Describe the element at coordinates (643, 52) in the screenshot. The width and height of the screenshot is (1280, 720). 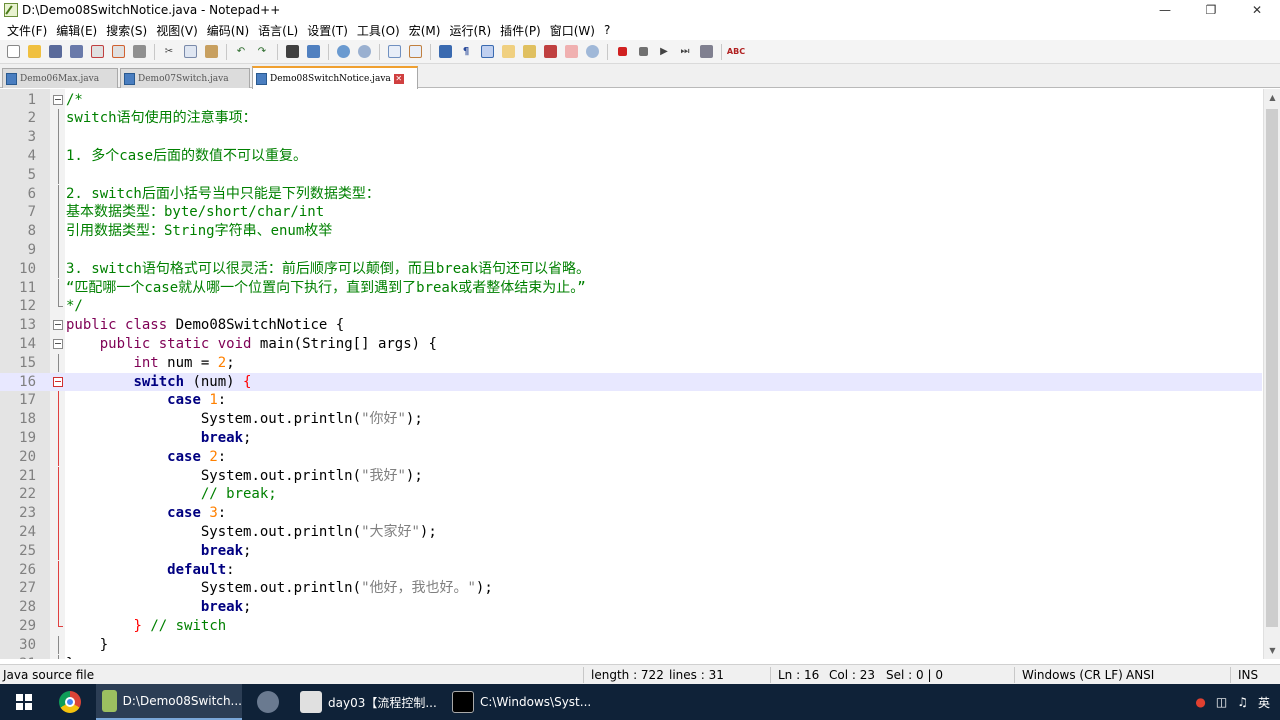
I see `stop-macro-icon` at that location.